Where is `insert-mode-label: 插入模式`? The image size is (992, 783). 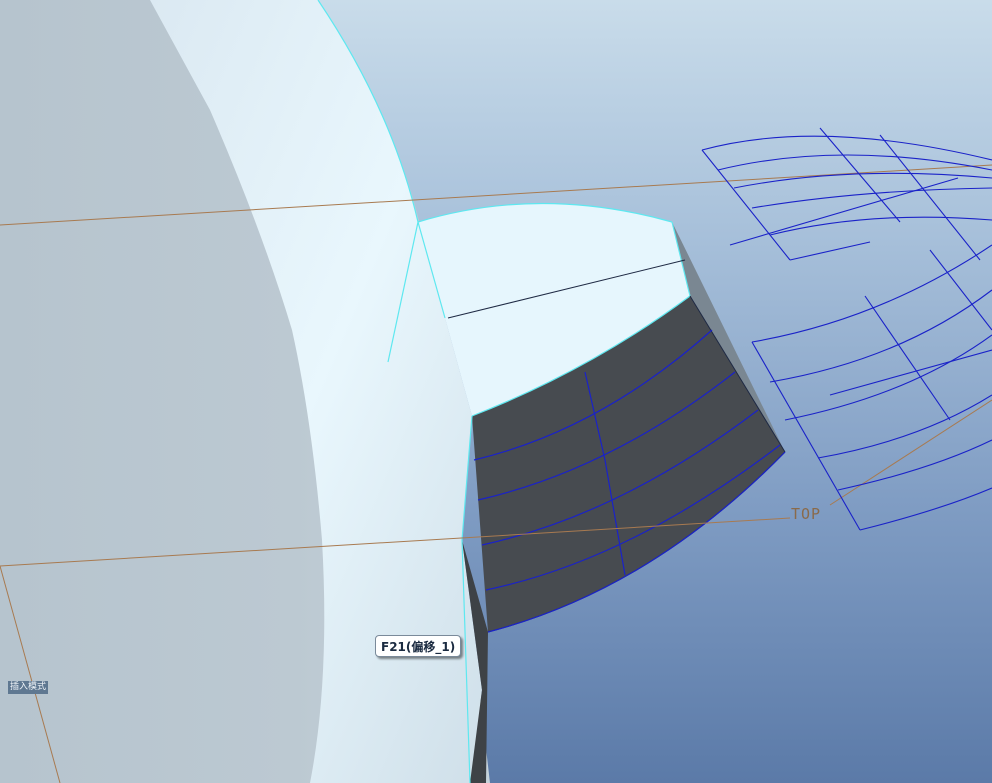 insert-mode-label: 插入模式 is located at coordinates (28, 687).